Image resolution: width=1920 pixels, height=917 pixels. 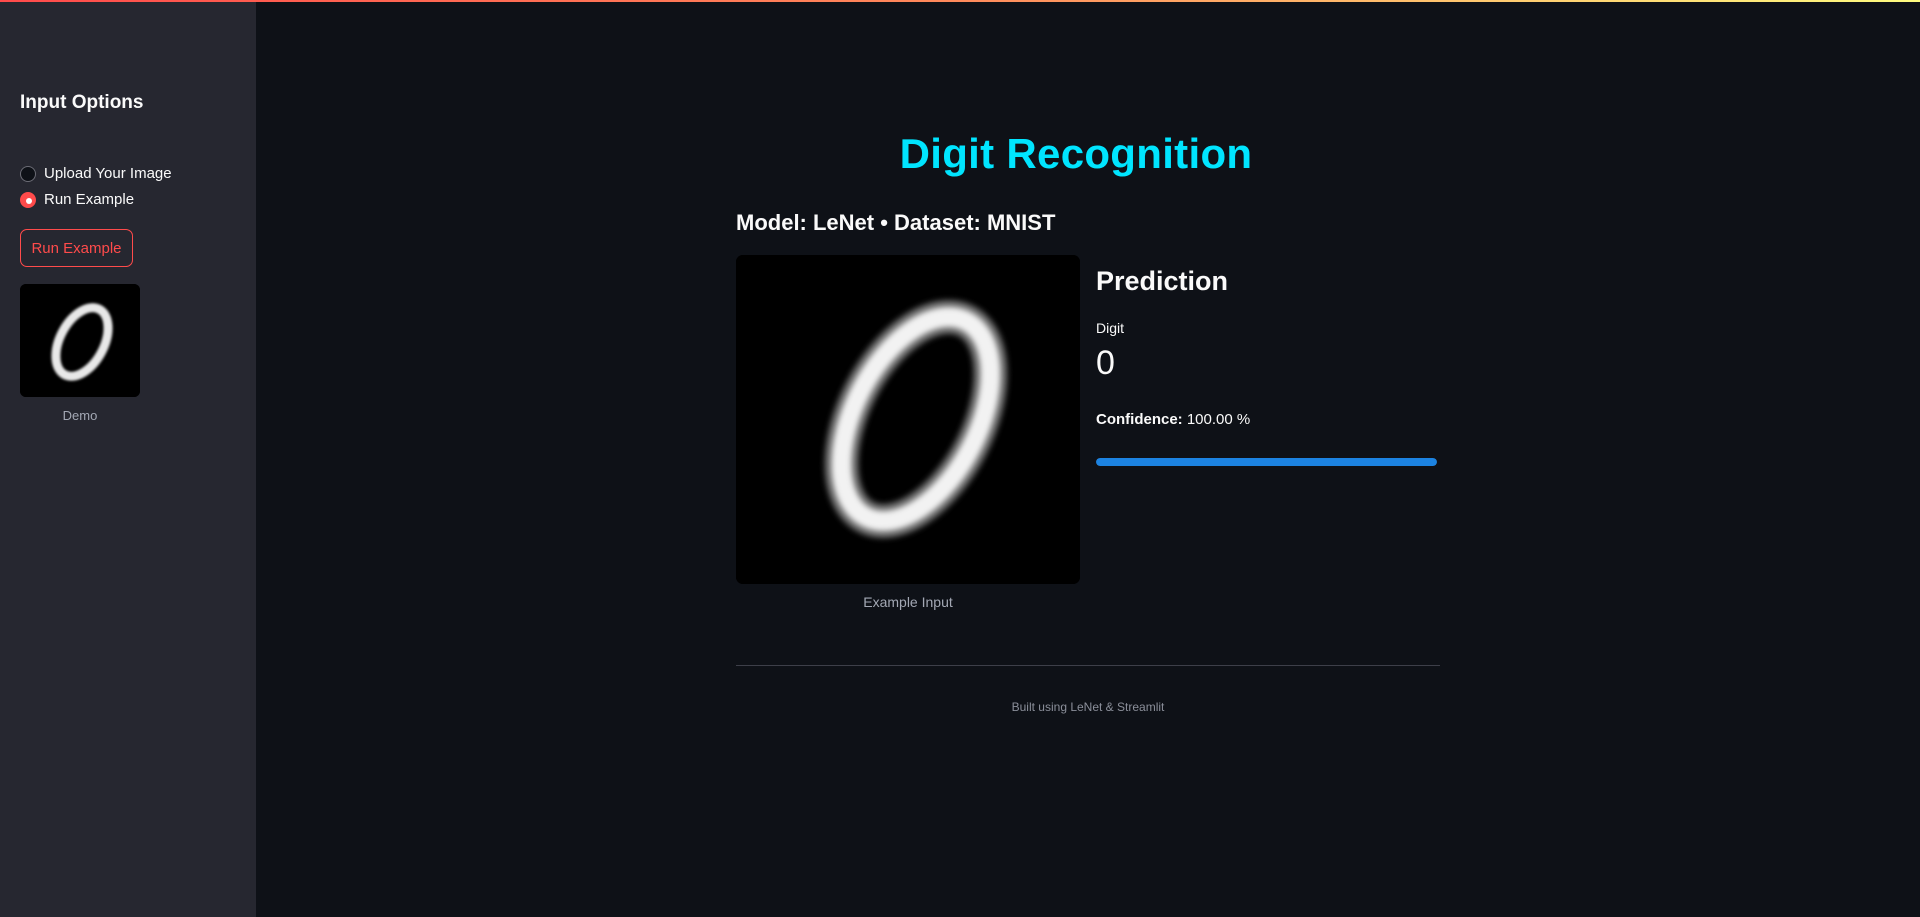 I want to click on confidence-label: Confidence:, so click(x=1139, y=419).